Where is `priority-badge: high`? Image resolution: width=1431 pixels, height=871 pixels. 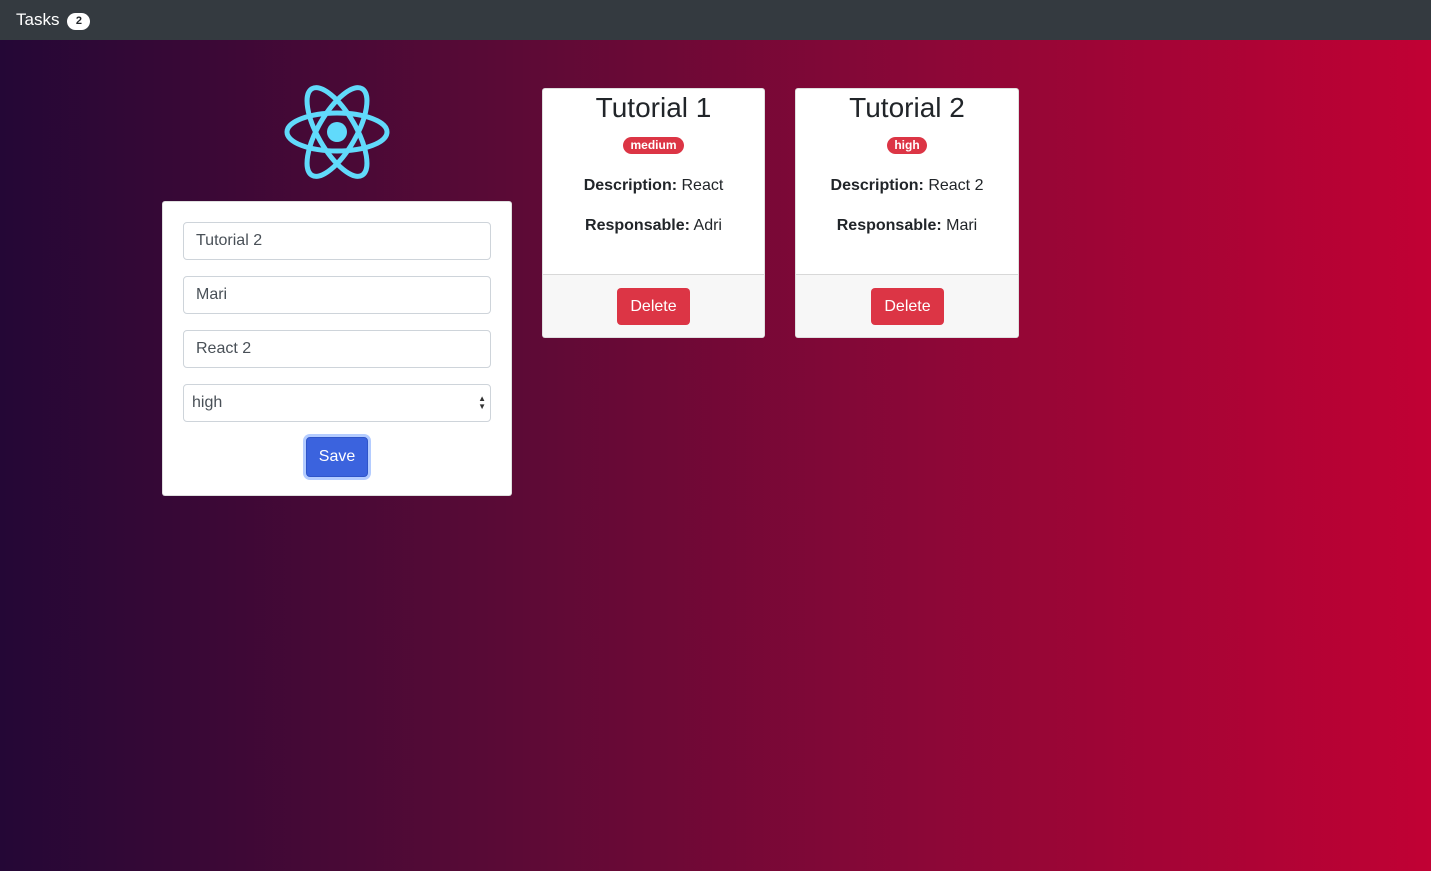
priority-badge: high is located at coordinates (907, 145).